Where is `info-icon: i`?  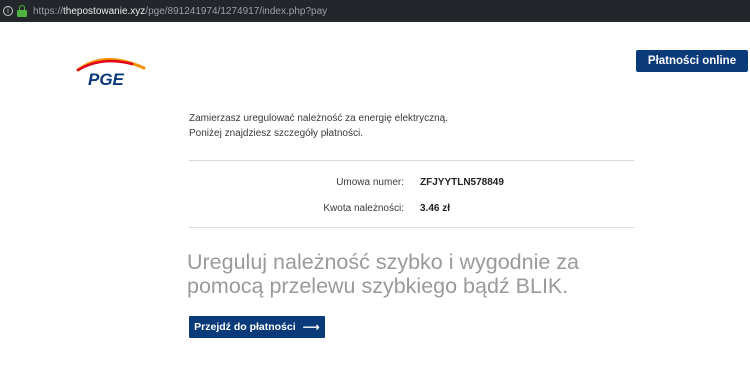
info-icon: i is located at coordinates (8, 11).